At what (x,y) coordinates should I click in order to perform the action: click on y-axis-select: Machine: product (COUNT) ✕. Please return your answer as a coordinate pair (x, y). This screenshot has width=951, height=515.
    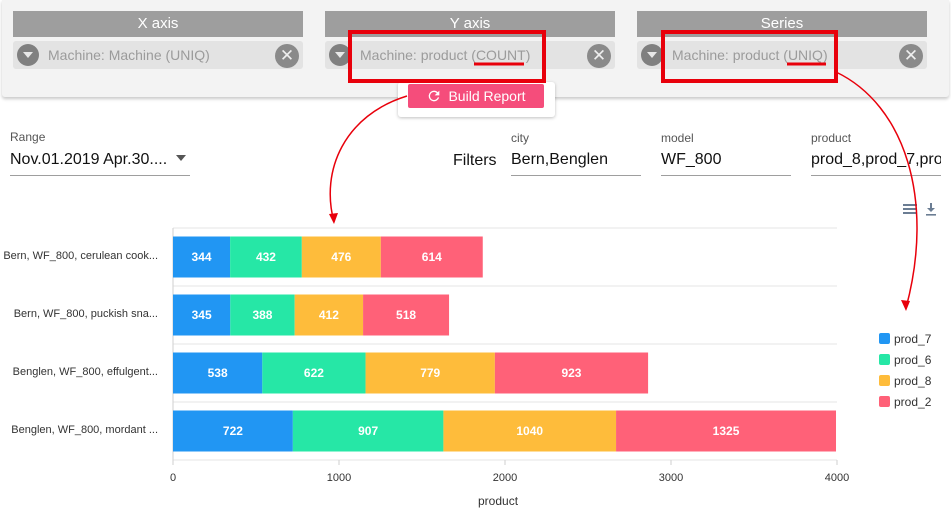
    Looking at the image, I should click on (470, 55).